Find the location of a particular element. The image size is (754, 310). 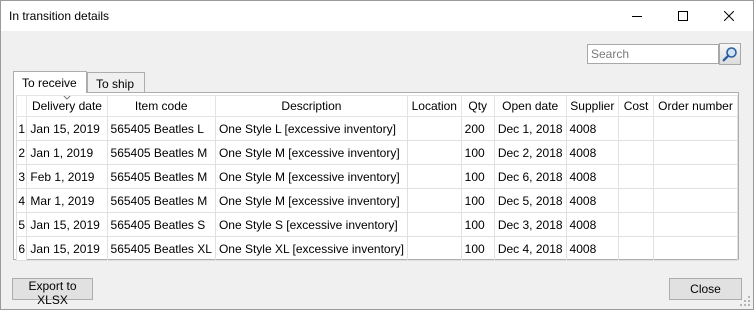

column-header-delivery-date: Delivery date is located at coordinates (67, 106).